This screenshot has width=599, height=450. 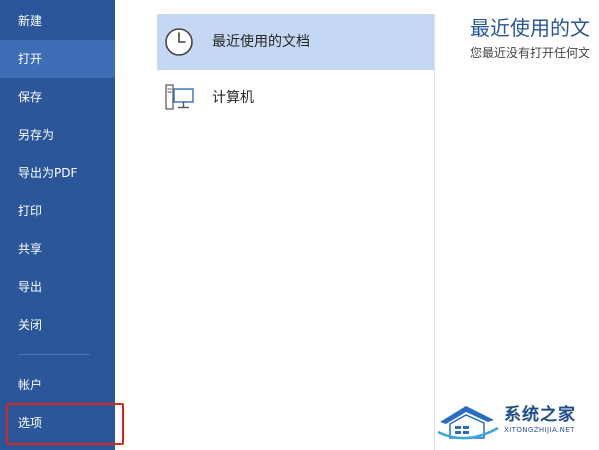 I want to click on open-places-list: 最近使用的文档 计算机, so click(x=295, y=70).